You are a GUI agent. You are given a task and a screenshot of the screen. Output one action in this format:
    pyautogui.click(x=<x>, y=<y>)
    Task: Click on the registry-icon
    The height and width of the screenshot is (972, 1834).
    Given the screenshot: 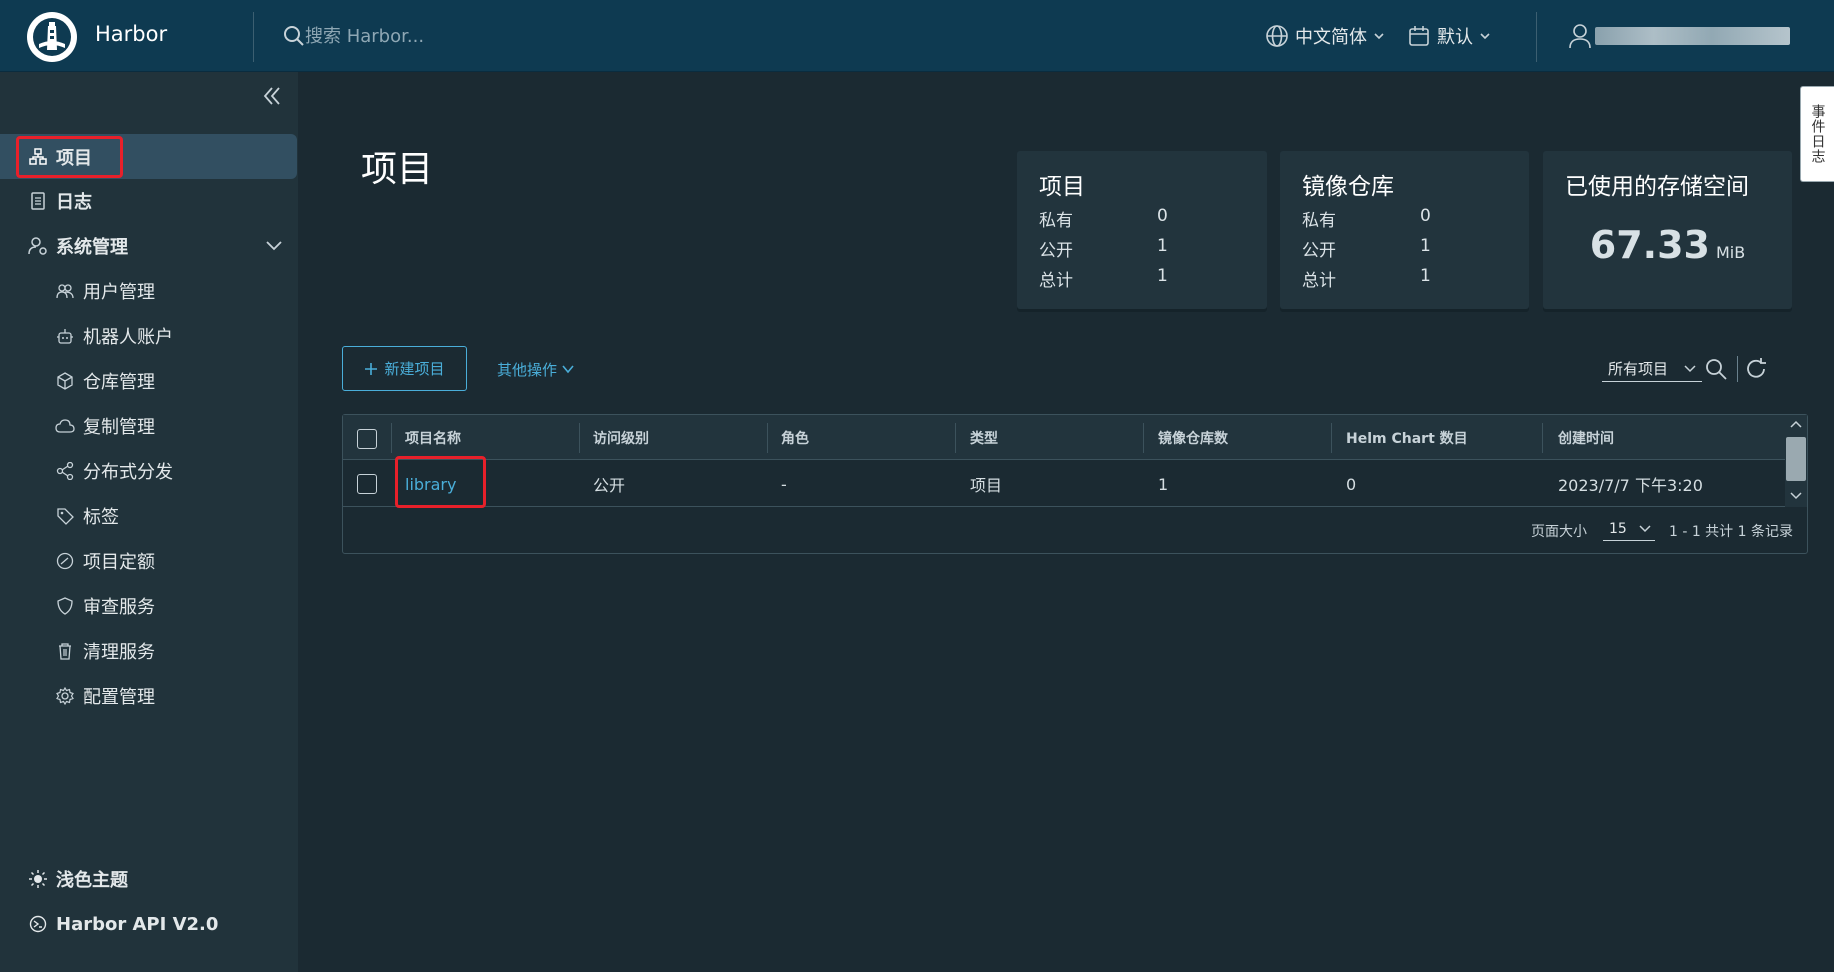 What is the action you would take?
    pyautogui.click(x=65, y=381)
    